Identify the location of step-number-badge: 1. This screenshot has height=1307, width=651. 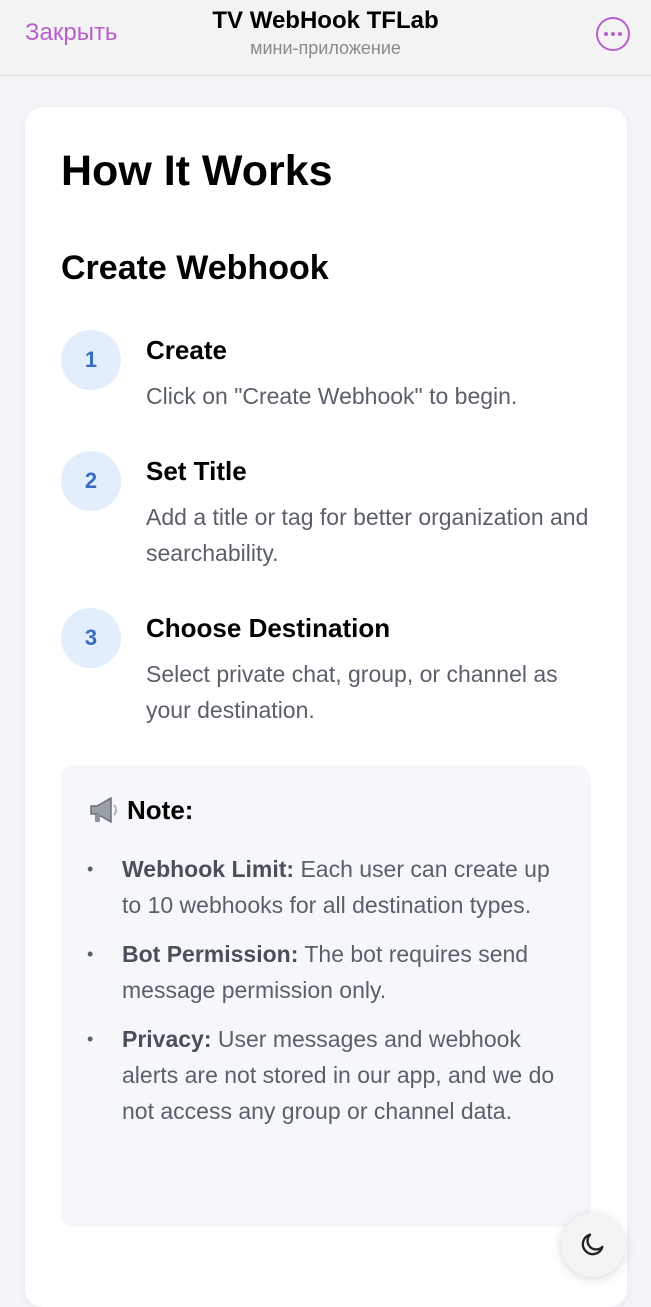
(91, 360).